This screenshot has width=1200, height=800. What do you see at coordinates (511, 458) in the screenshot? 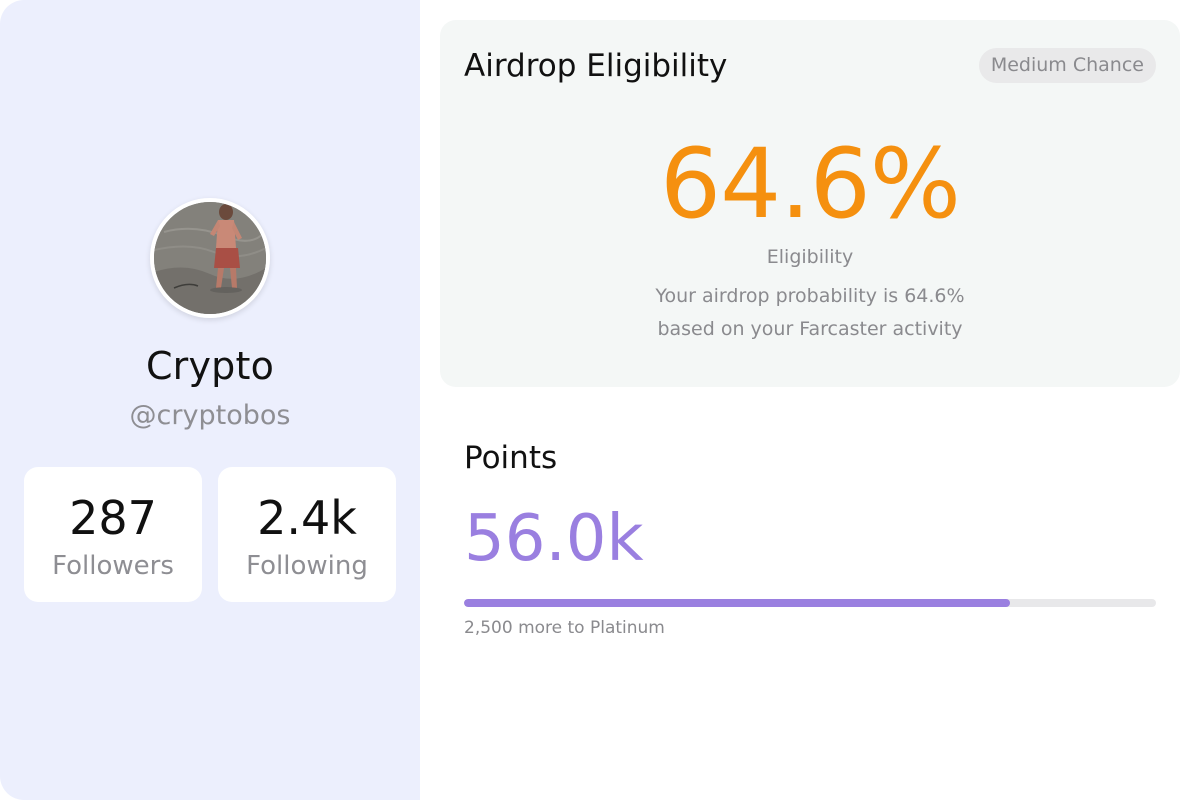
I see `points-title: Points` at bounding box center [511, 458].